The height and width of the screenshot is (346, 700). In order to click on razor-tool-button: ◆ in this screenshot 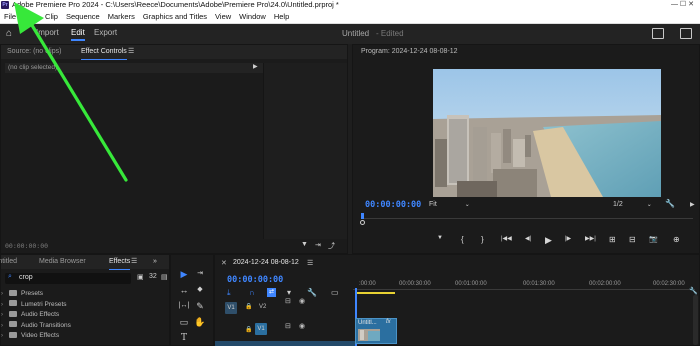, I will do `click(200, 290)`.